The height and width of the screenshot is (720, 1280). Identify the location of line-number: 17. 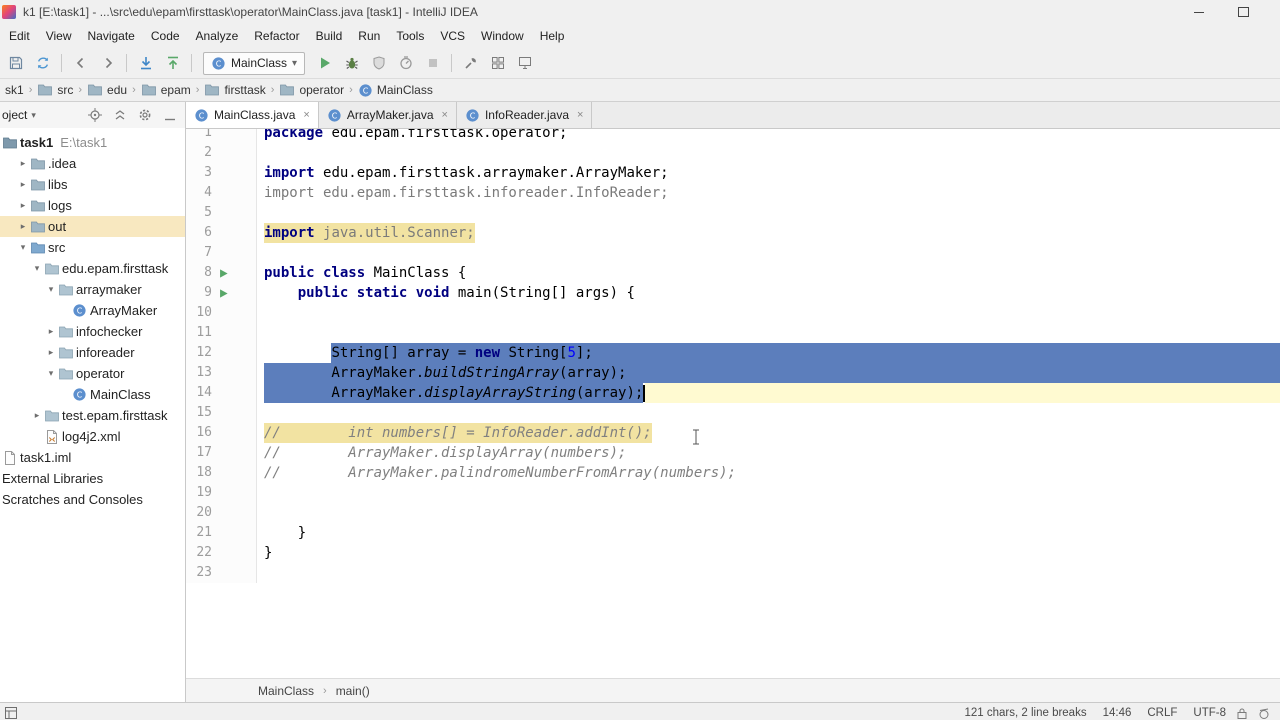
(199, 453).